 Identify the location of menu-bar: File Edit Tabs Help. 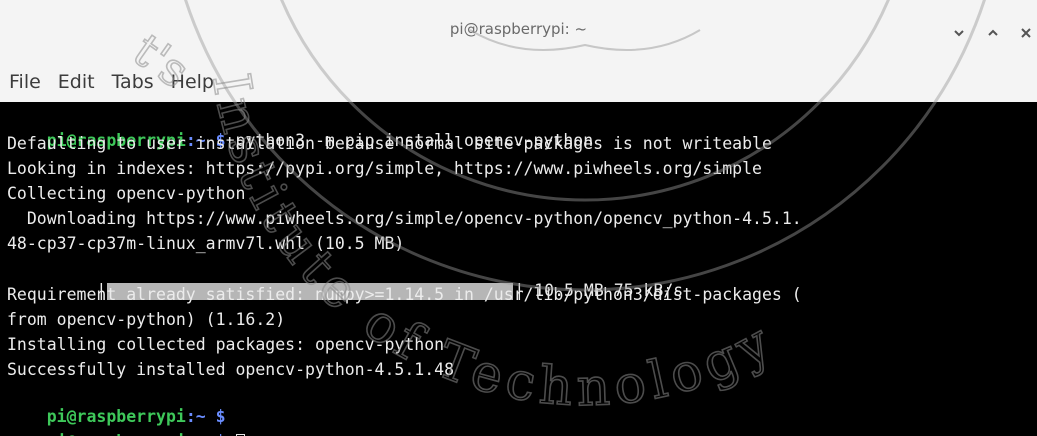
(518, 82).